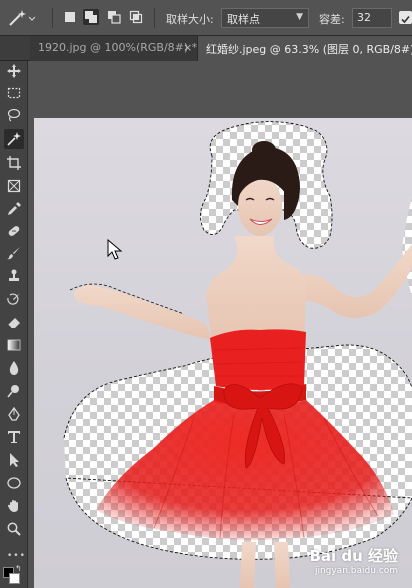 The image size is (412, 588). Describe the element at coordinates (14, 414) in the screenshot. I see `pen-icon` at that location.